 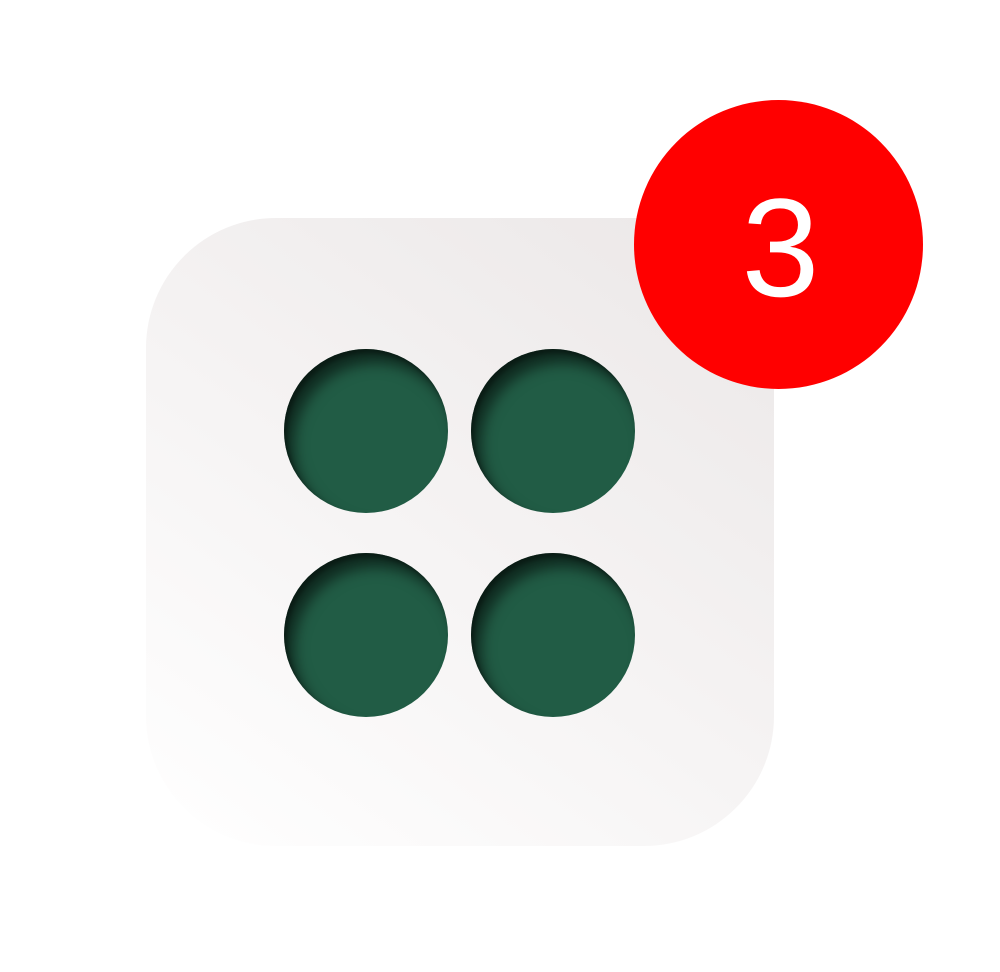 I want to click on notification-badge: 3, so click(x=778, y=244).